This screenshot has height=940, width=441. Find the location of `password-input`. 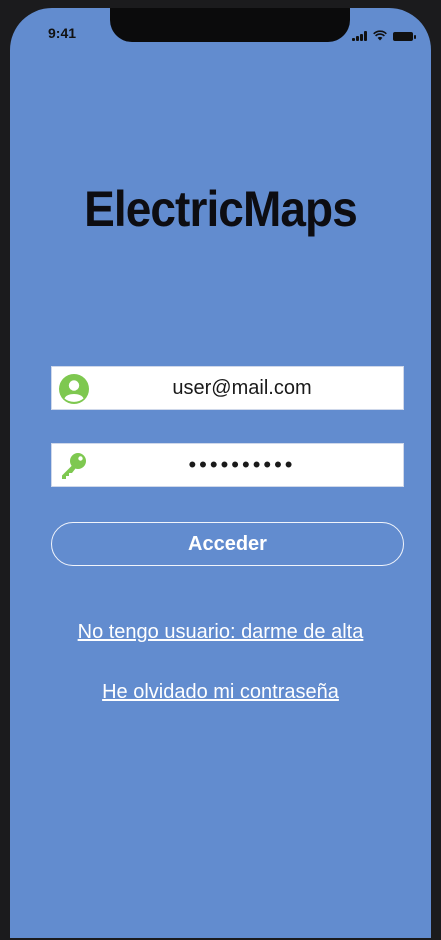

password-input is located at coordinates (242, 465).